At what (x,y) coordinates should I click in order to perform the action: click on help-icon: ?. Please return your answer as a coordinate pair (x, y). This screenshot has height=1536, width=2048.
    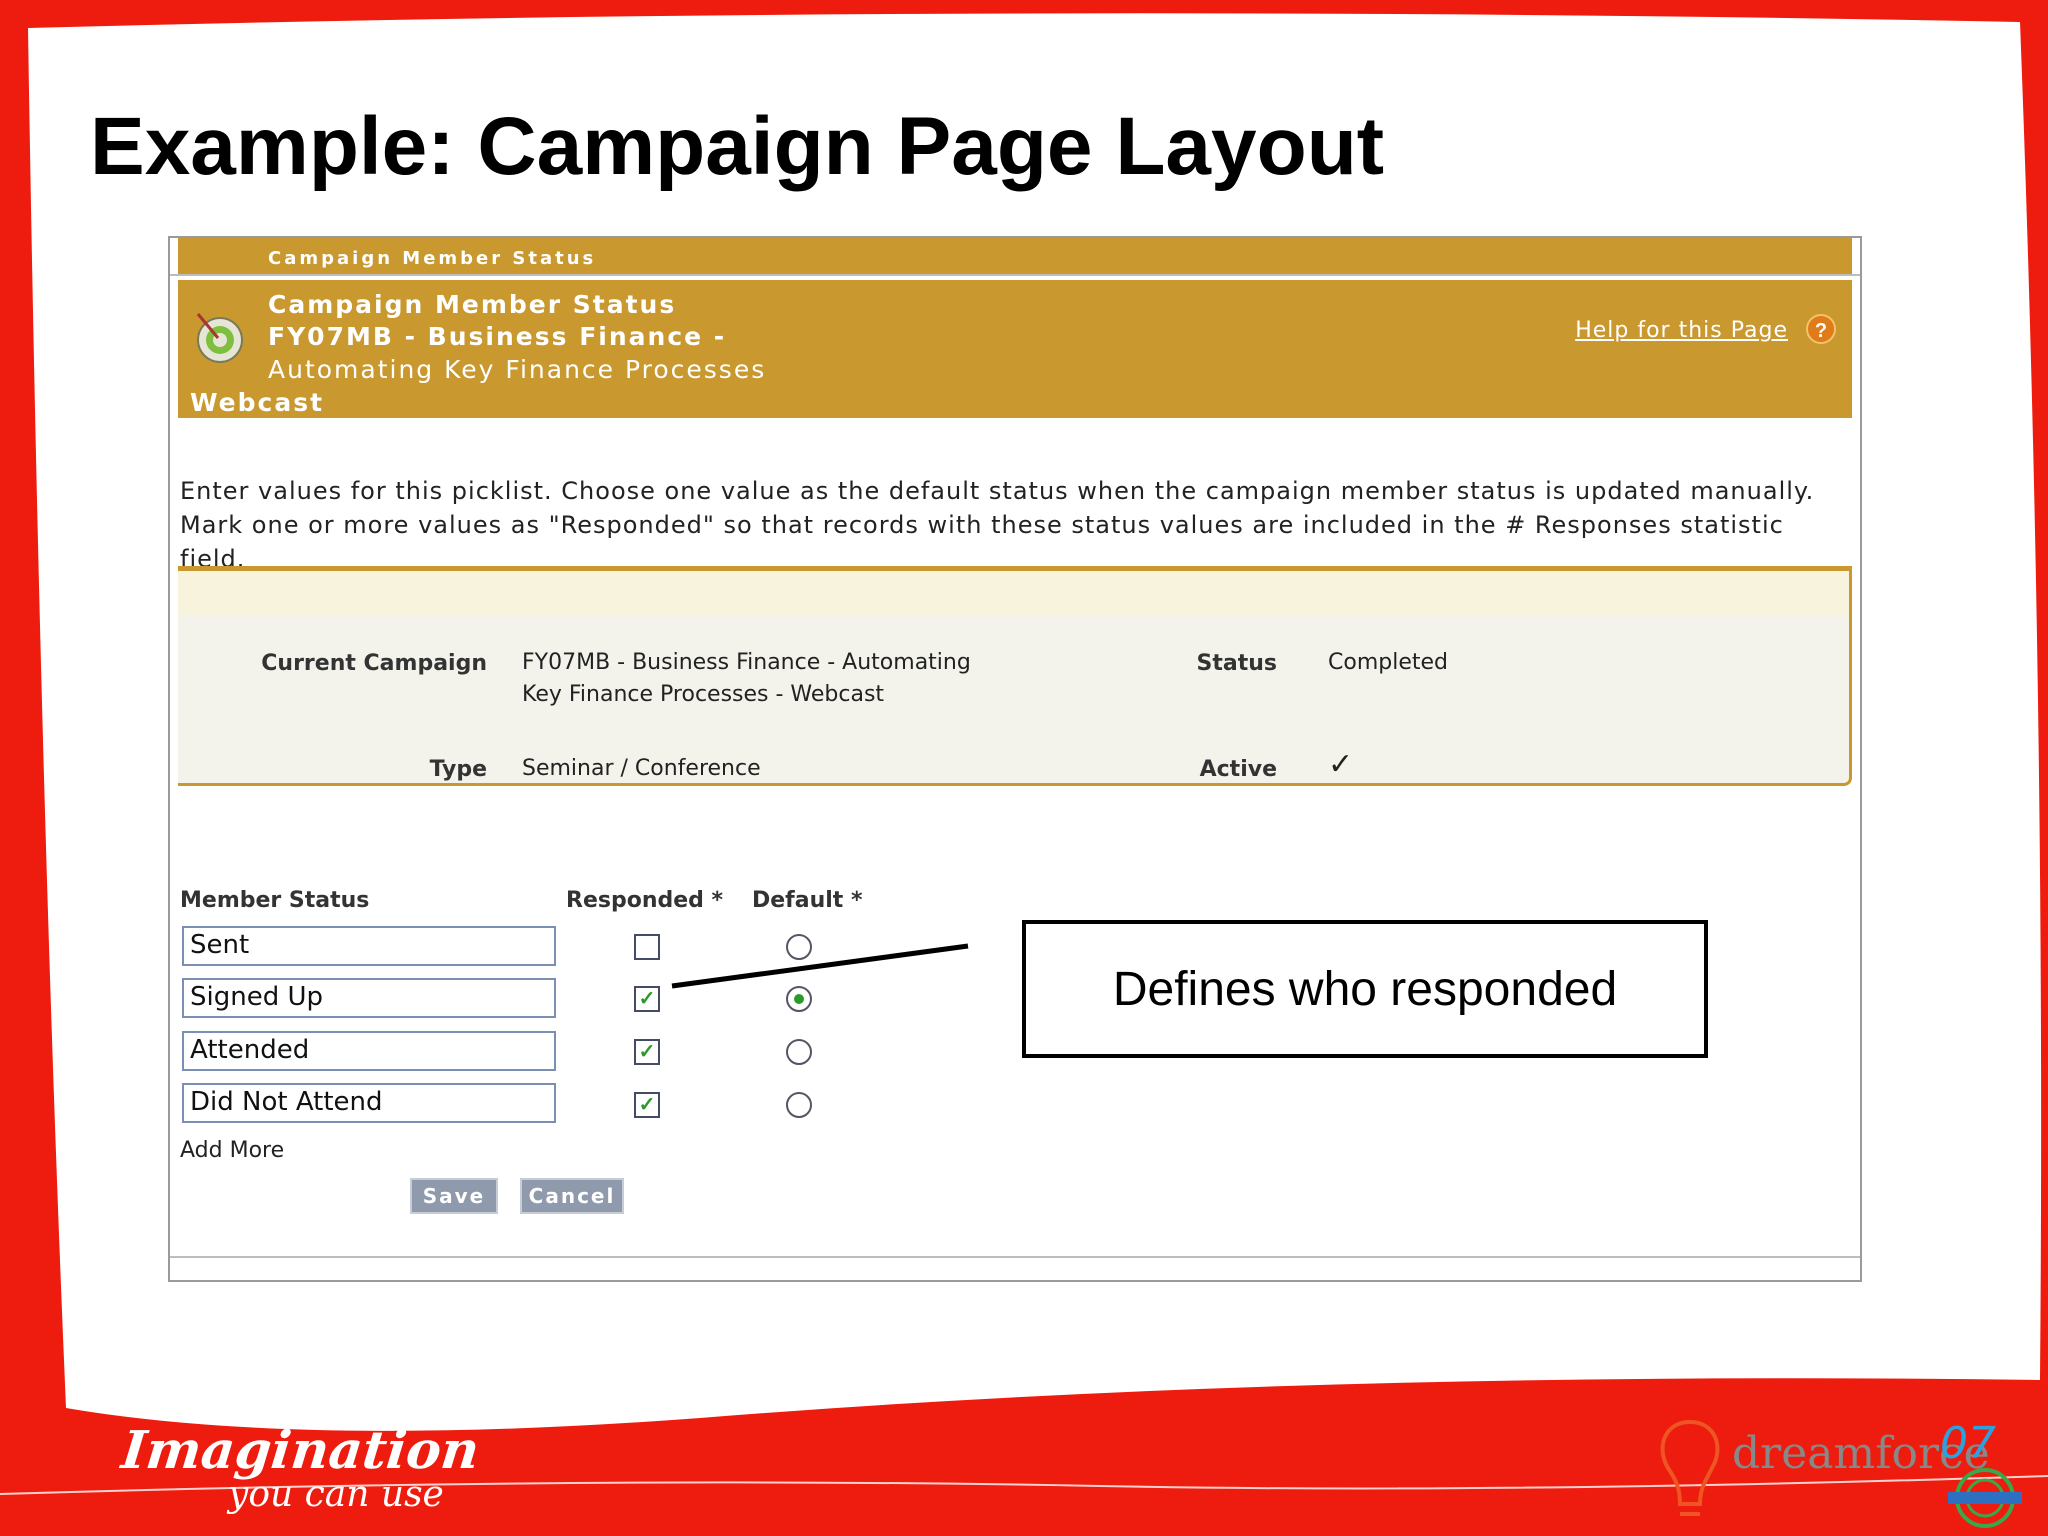
    Looking at the image, I should click on (1821, 329).